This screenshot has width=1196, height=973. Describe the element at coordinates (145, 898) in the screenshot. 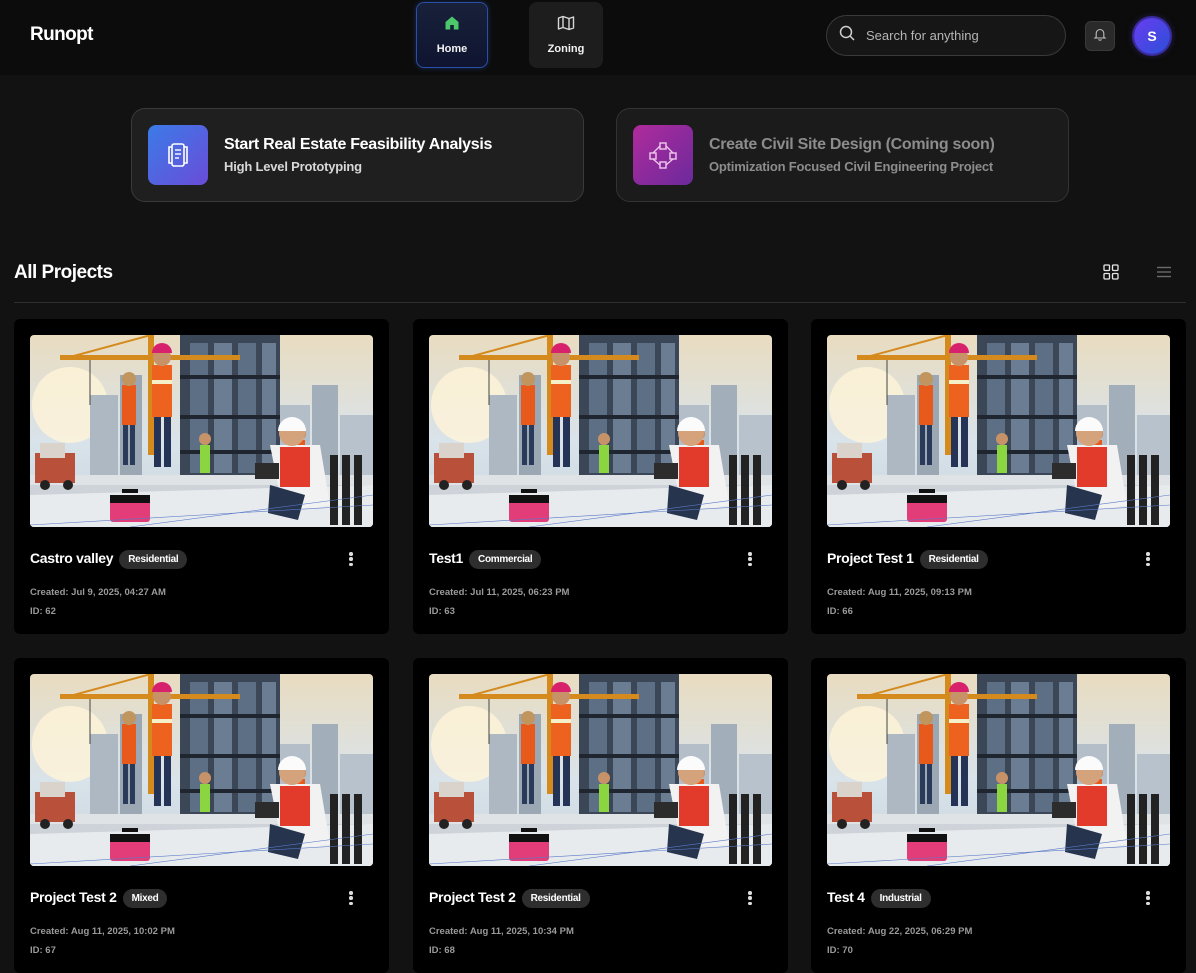

I see `project-type-badge: Mixed` at that location.